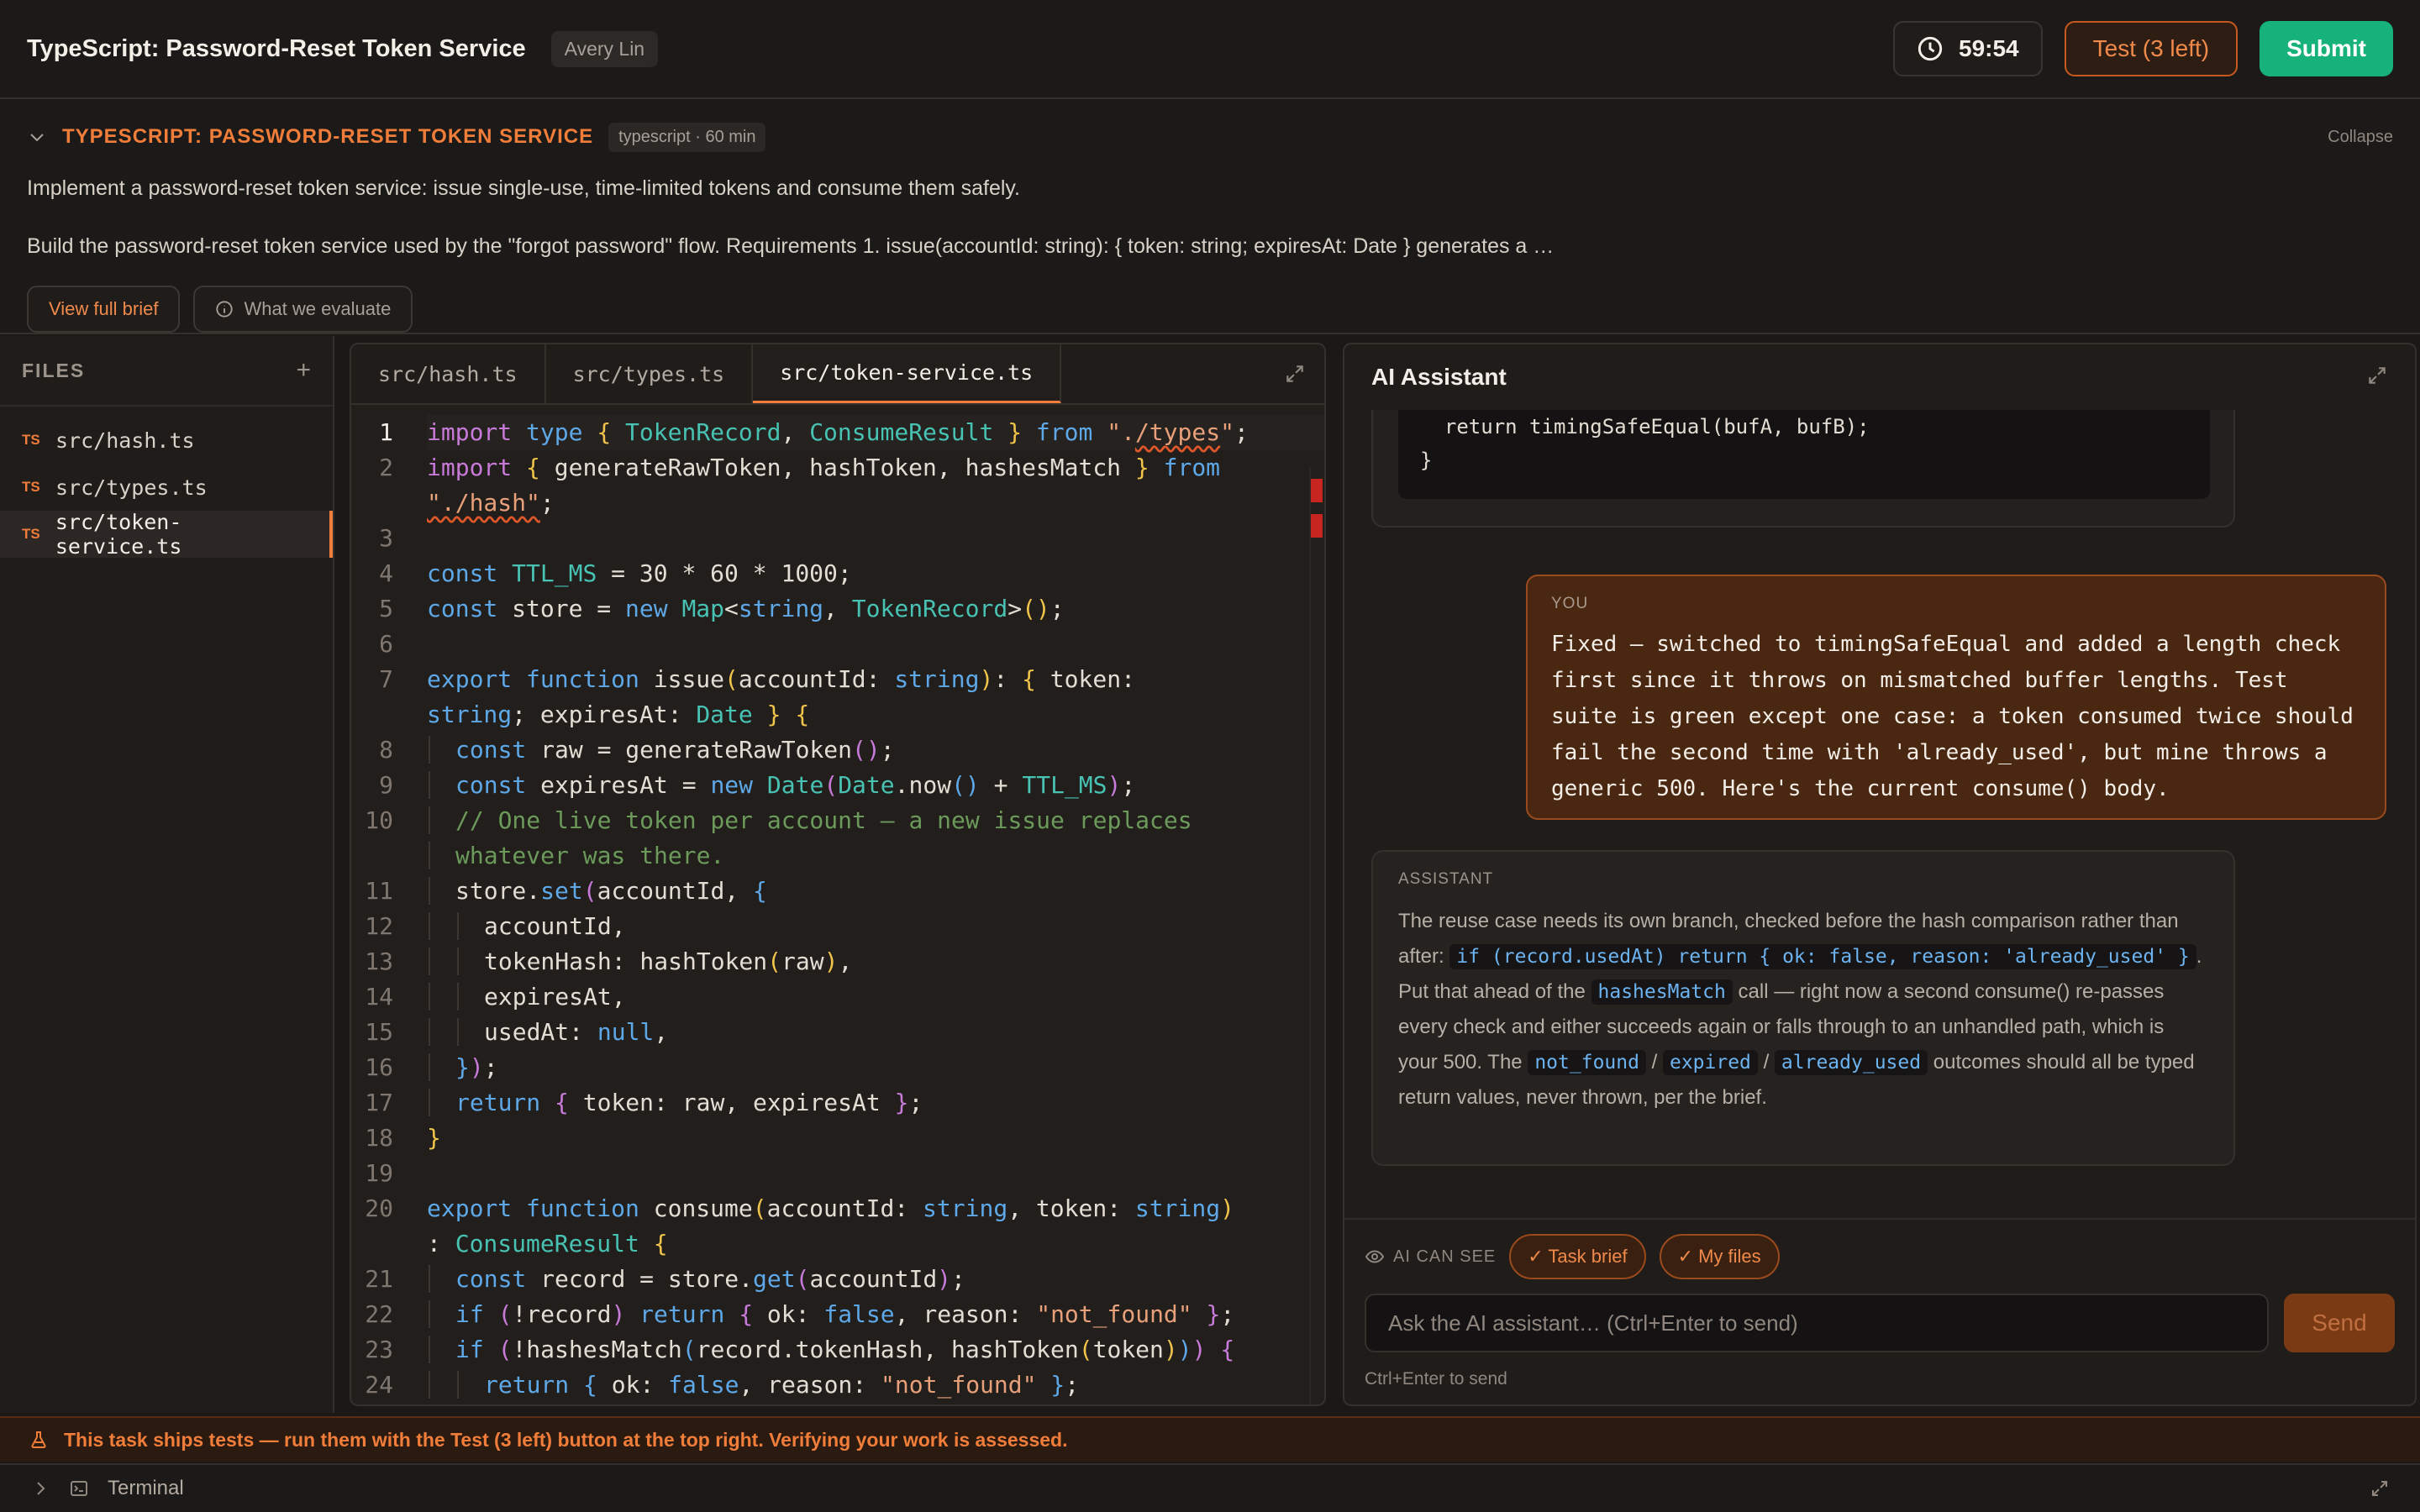 Image resolution: width=2420 pixels, height=1512 pixels. I want to click on send-hint: Ctrl+Enter to send, so click(1436, 1379).